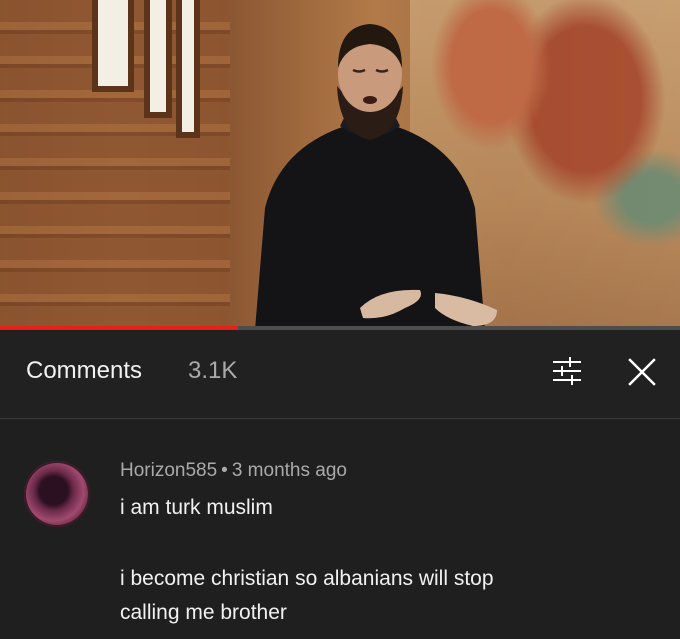  Describe the element at coordinates (168, 470) in the screenshot. I see `comment-author: Horizon585` at that location.